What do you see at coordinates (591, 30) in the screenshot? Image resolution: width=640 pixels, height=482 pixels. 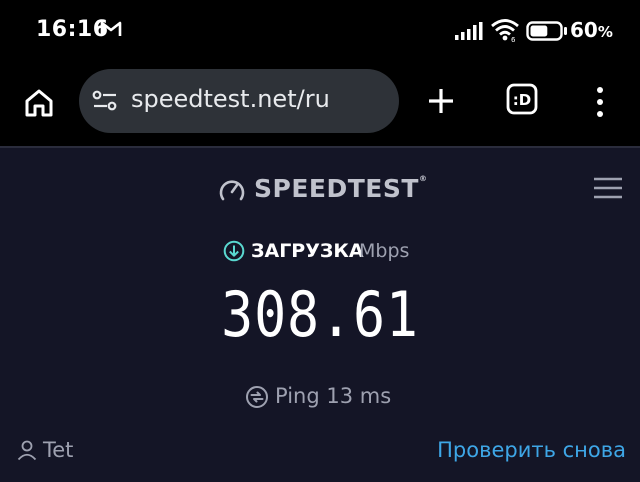 I see `battery-percent: 60%` at bounding box center [591, 30].